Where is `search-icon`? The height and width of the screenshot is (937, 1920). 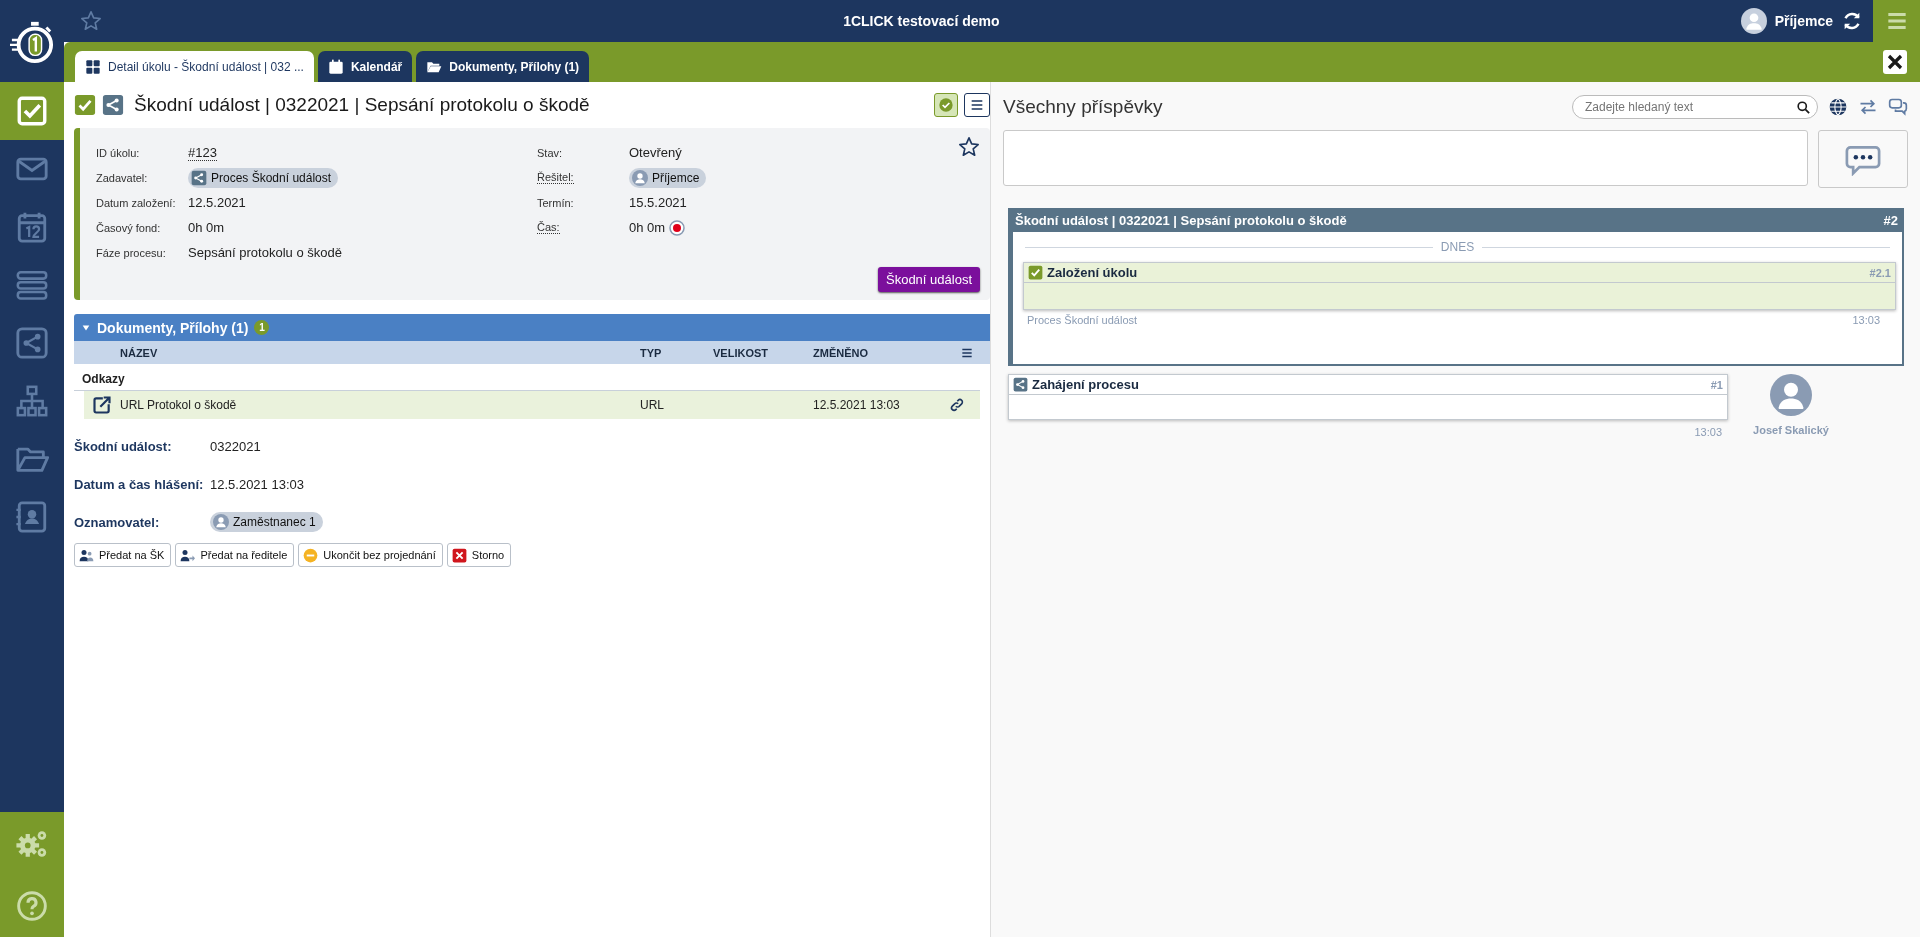 search-icon is located at coordinates (1803, 107).